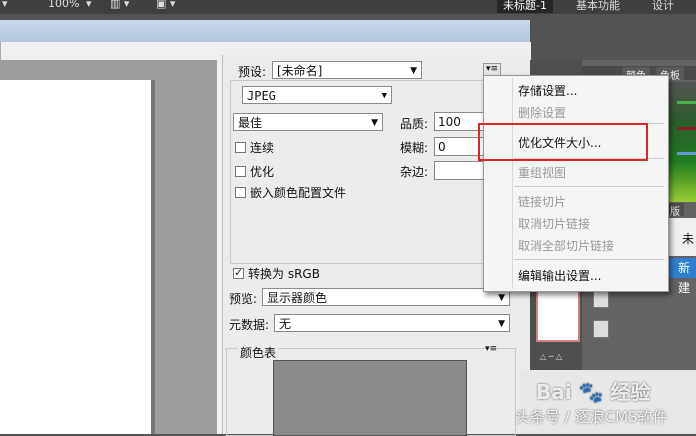  What do you see at coordinates (250, 123) in the screenshot?
I see `quality-preset-value: 最佳` at bounding box center [250, 123].